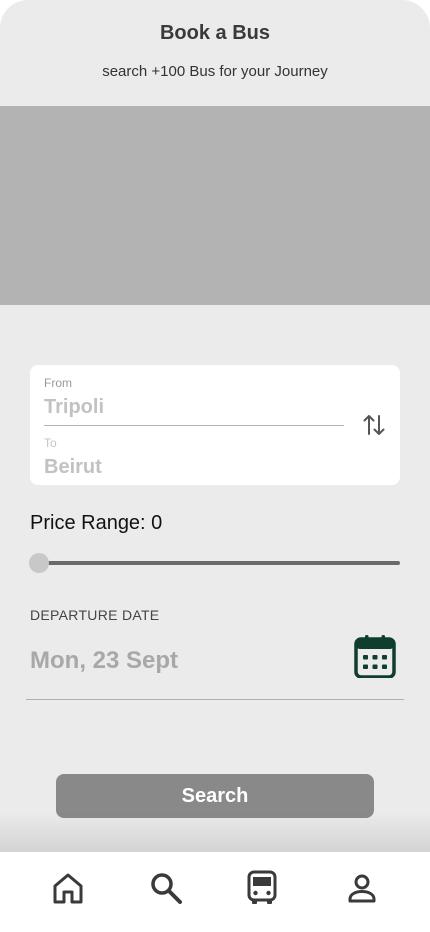  Describe the element at coordinates (96, 523) in the screenshot. I see `price-range-label: Price Range: 0` at that location.